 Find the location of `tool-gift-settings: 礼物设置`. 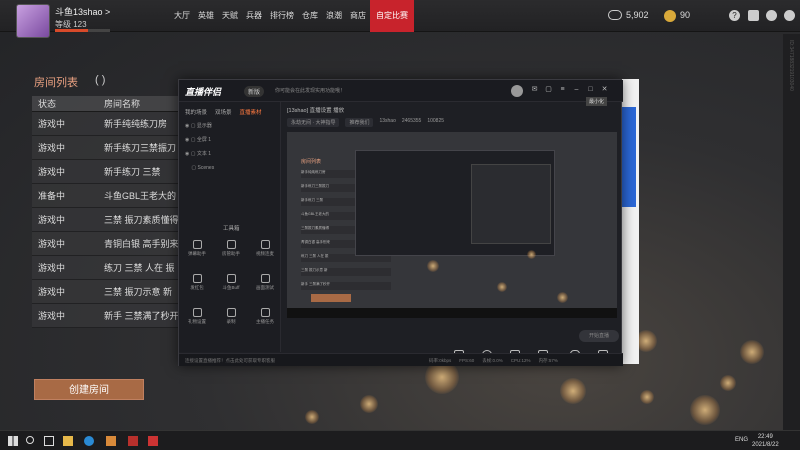

tool-gift-settings: 礼物设置 is located at coordinates (197, 316).